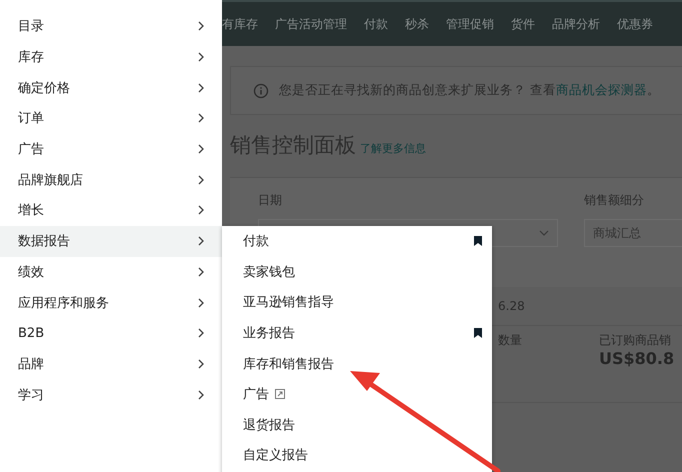 The height and width of the screenshot is (472, 682). What do you see at coordinates (614, 200) in the screenshot?
I see `sales-breakdown-label: 销售额细分` at bounding box center [614, 200].